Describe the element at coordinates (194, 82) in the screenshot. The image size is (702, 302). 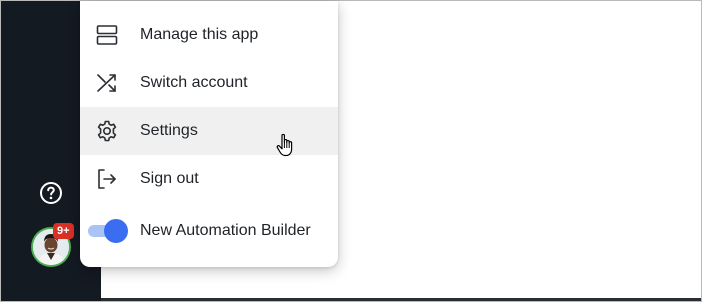
I see `menu-item-label: Switch account` at that location.